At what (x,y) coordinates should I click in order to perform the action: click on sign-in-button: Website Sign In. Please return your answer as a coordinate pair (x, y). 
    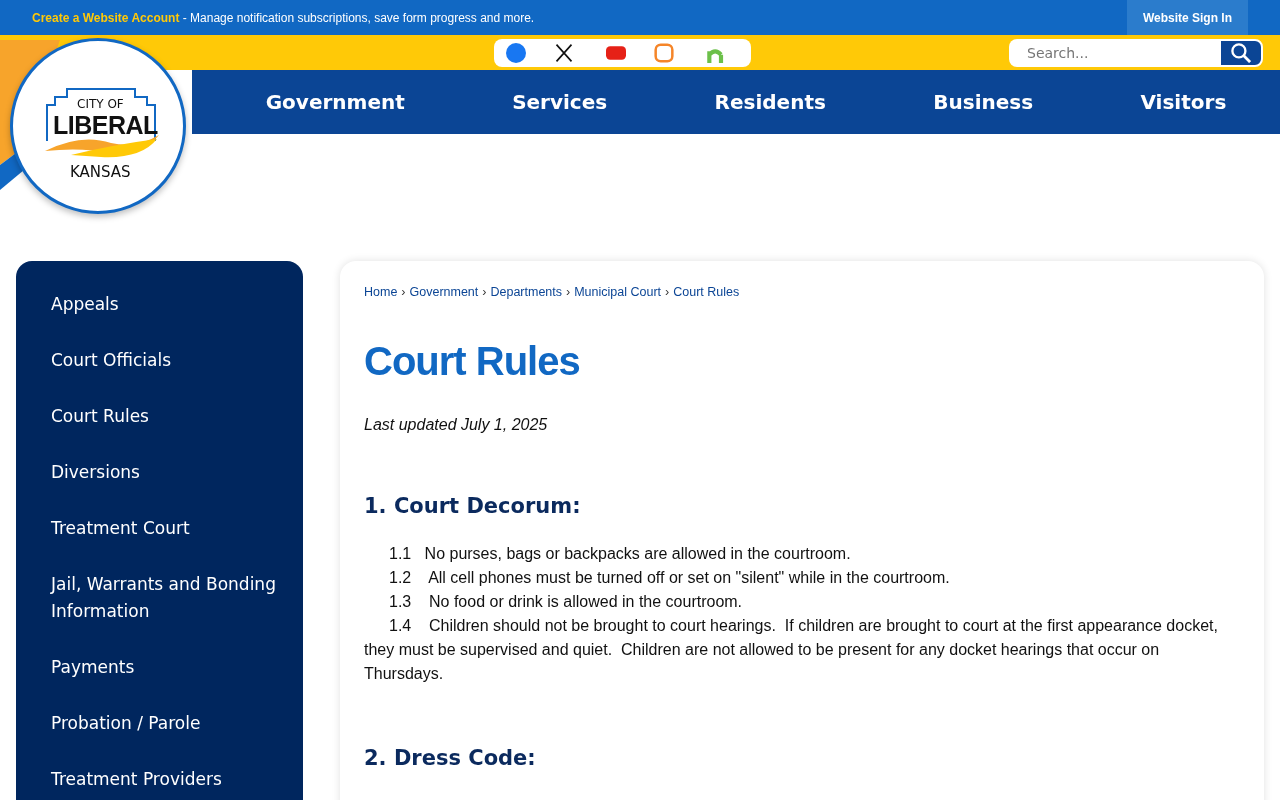
    Looking at the image, I should click on (1187, 17).